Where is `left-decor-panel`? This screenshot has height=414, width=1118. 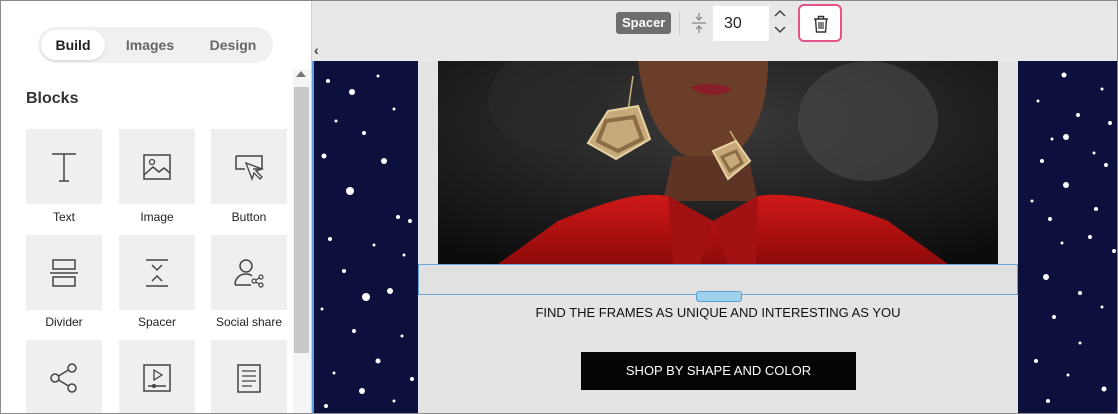 left-decor-panel is located at coordinates (366, 237).